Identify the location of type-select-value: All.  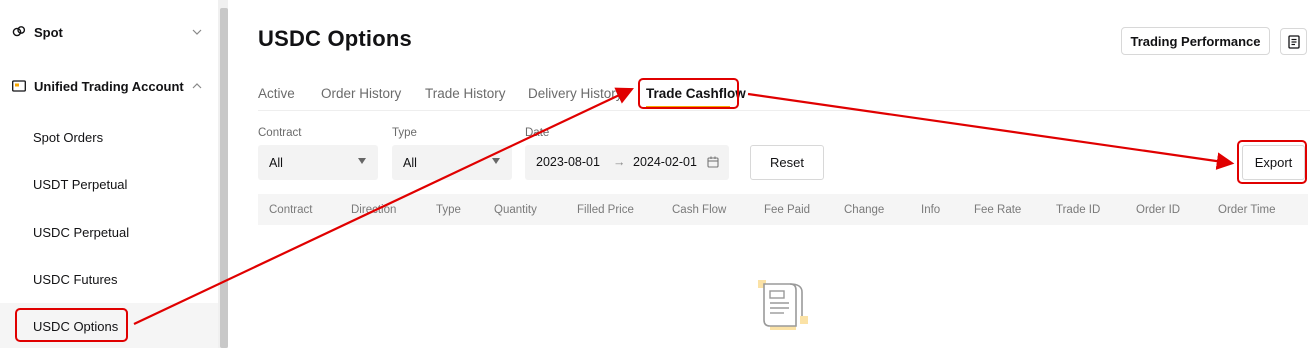
(410, 162).